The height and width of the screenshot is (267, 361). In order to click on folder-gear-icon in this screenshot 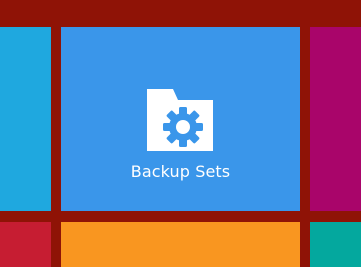, I will do `click(180, 120)`.